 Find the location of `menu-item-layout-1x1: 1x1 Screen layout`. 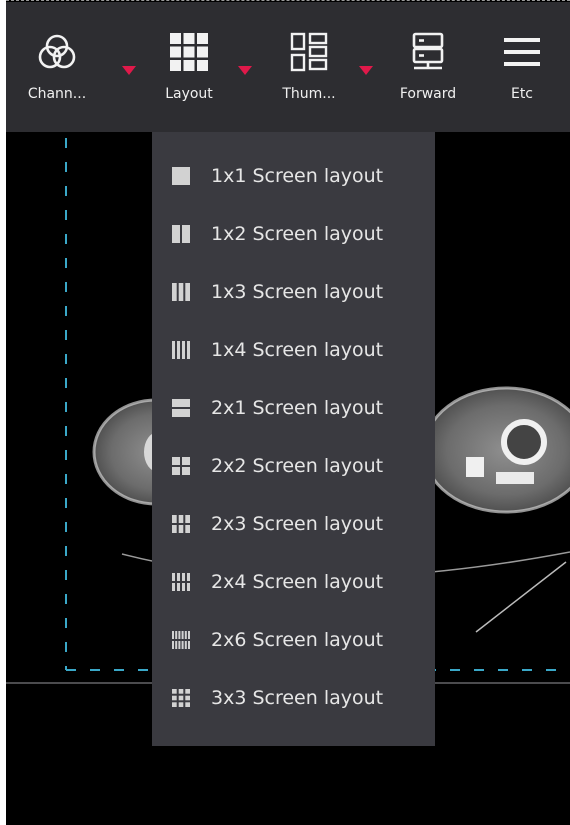

menu-item-layout-1x1: 1x1 Screen layout is located at coordinates (293, 176).